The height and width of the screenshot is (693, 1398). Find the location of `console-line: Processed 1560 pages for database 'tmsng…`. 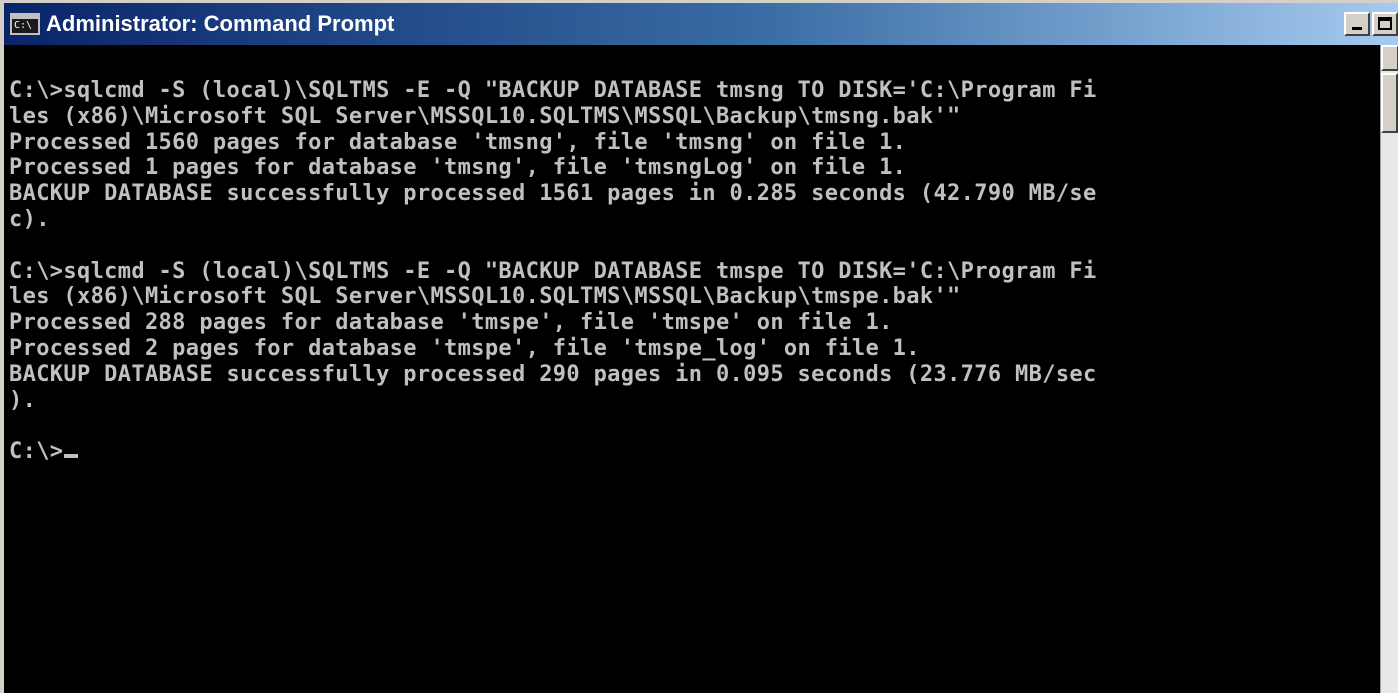

console-line: Processed 1560 pages for database 'tmsng… is located at coordinates (458, 142).